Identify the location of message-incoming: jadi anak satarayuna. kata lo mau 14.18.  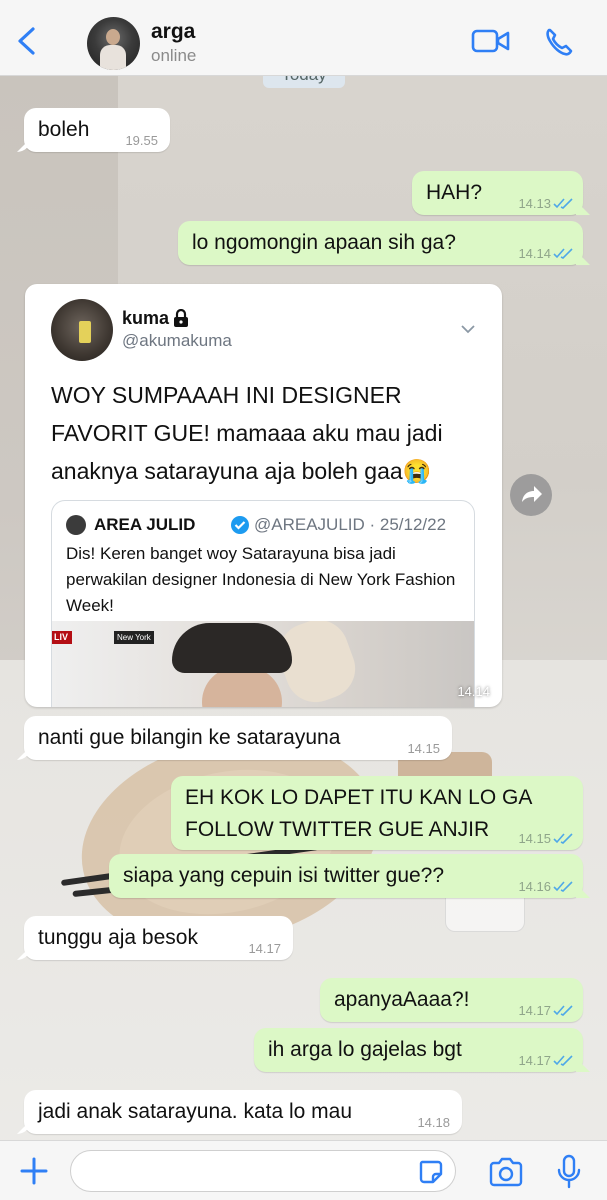
(243, 1112).